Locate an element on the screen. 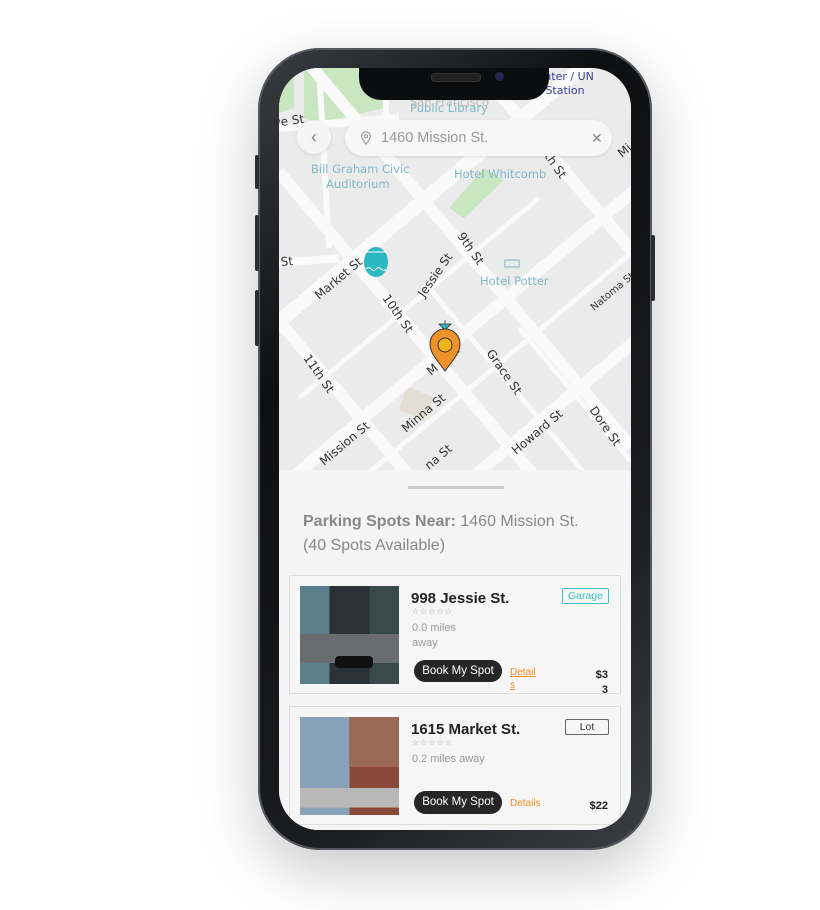  poi-hotel-potter: Hotel Potter is located at coordinates (514, 281).